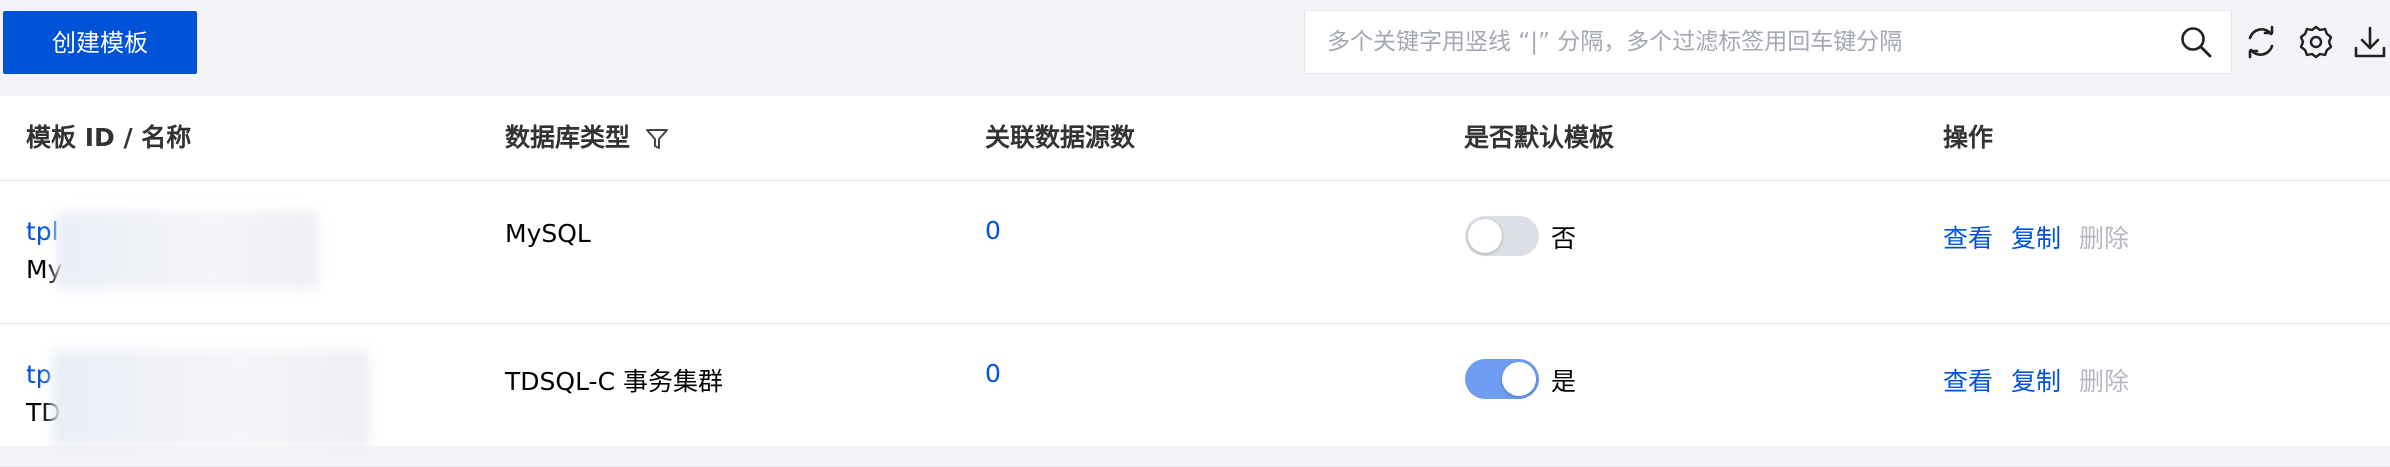 This screenshot has width=2390, height=467. I want to click on column-header-id-name: 模板 ID / 名称, so click(109, 137).